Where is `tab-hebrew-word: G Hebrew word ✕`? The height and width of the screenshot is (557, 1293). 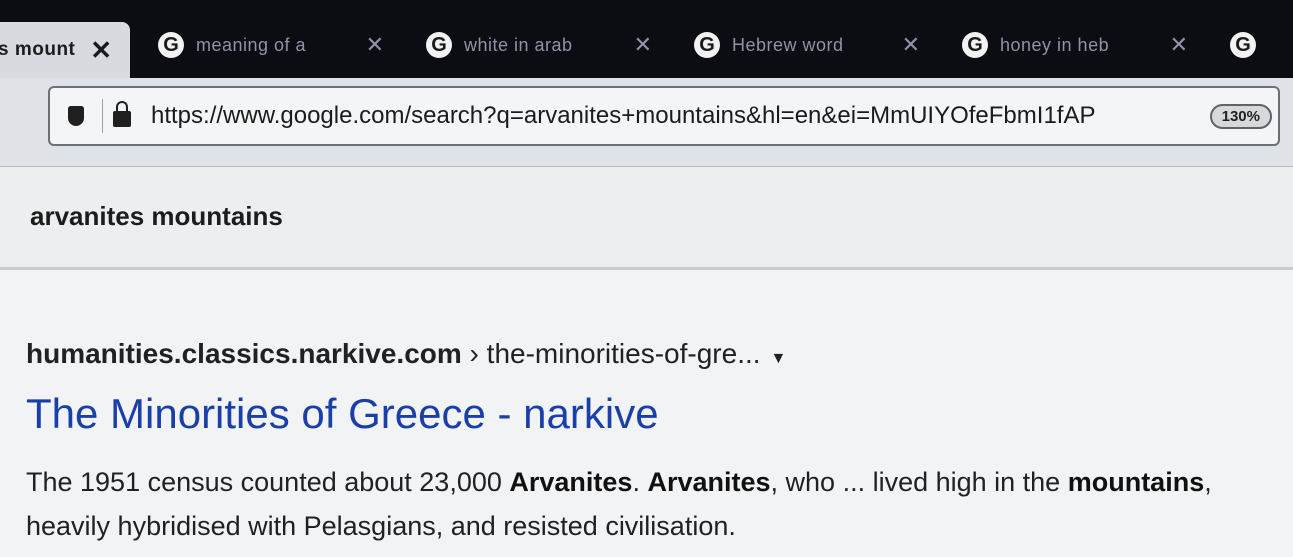 tab-hebrew-word: G Hebrew word ✕ is located at coordinates (807, 45).